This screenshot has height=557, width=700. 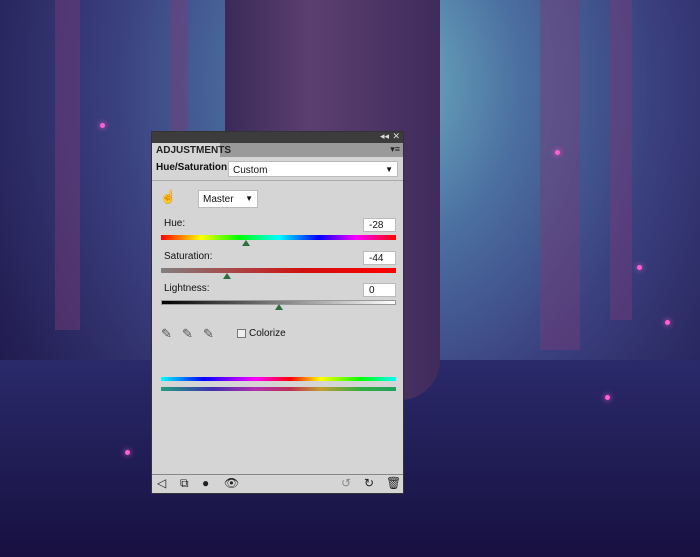 What do you see at coordinates (184, 483) in the screenshot?
I see `clip-to-layer-icon: ⧉` at bounding box center [184, 483].